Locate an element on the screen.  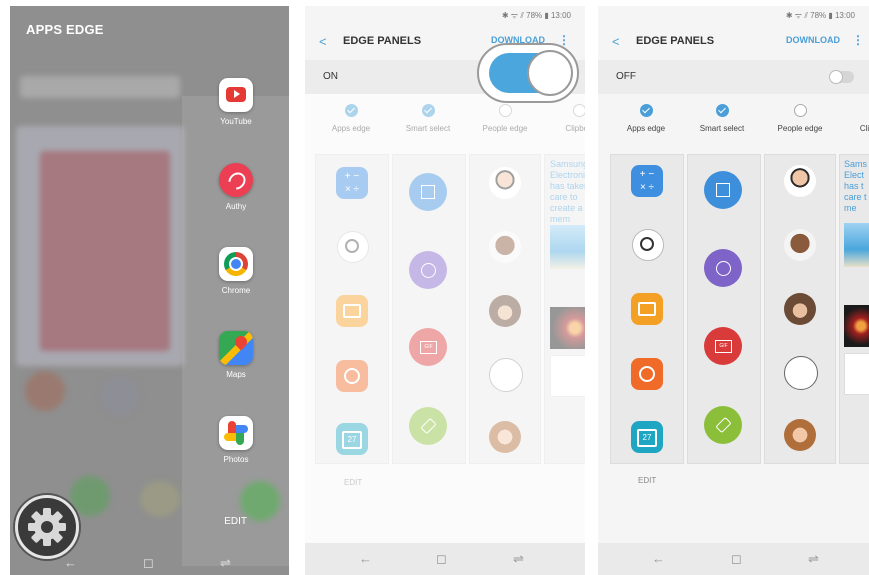
toggle-knob is located at coordinates (836, 77).